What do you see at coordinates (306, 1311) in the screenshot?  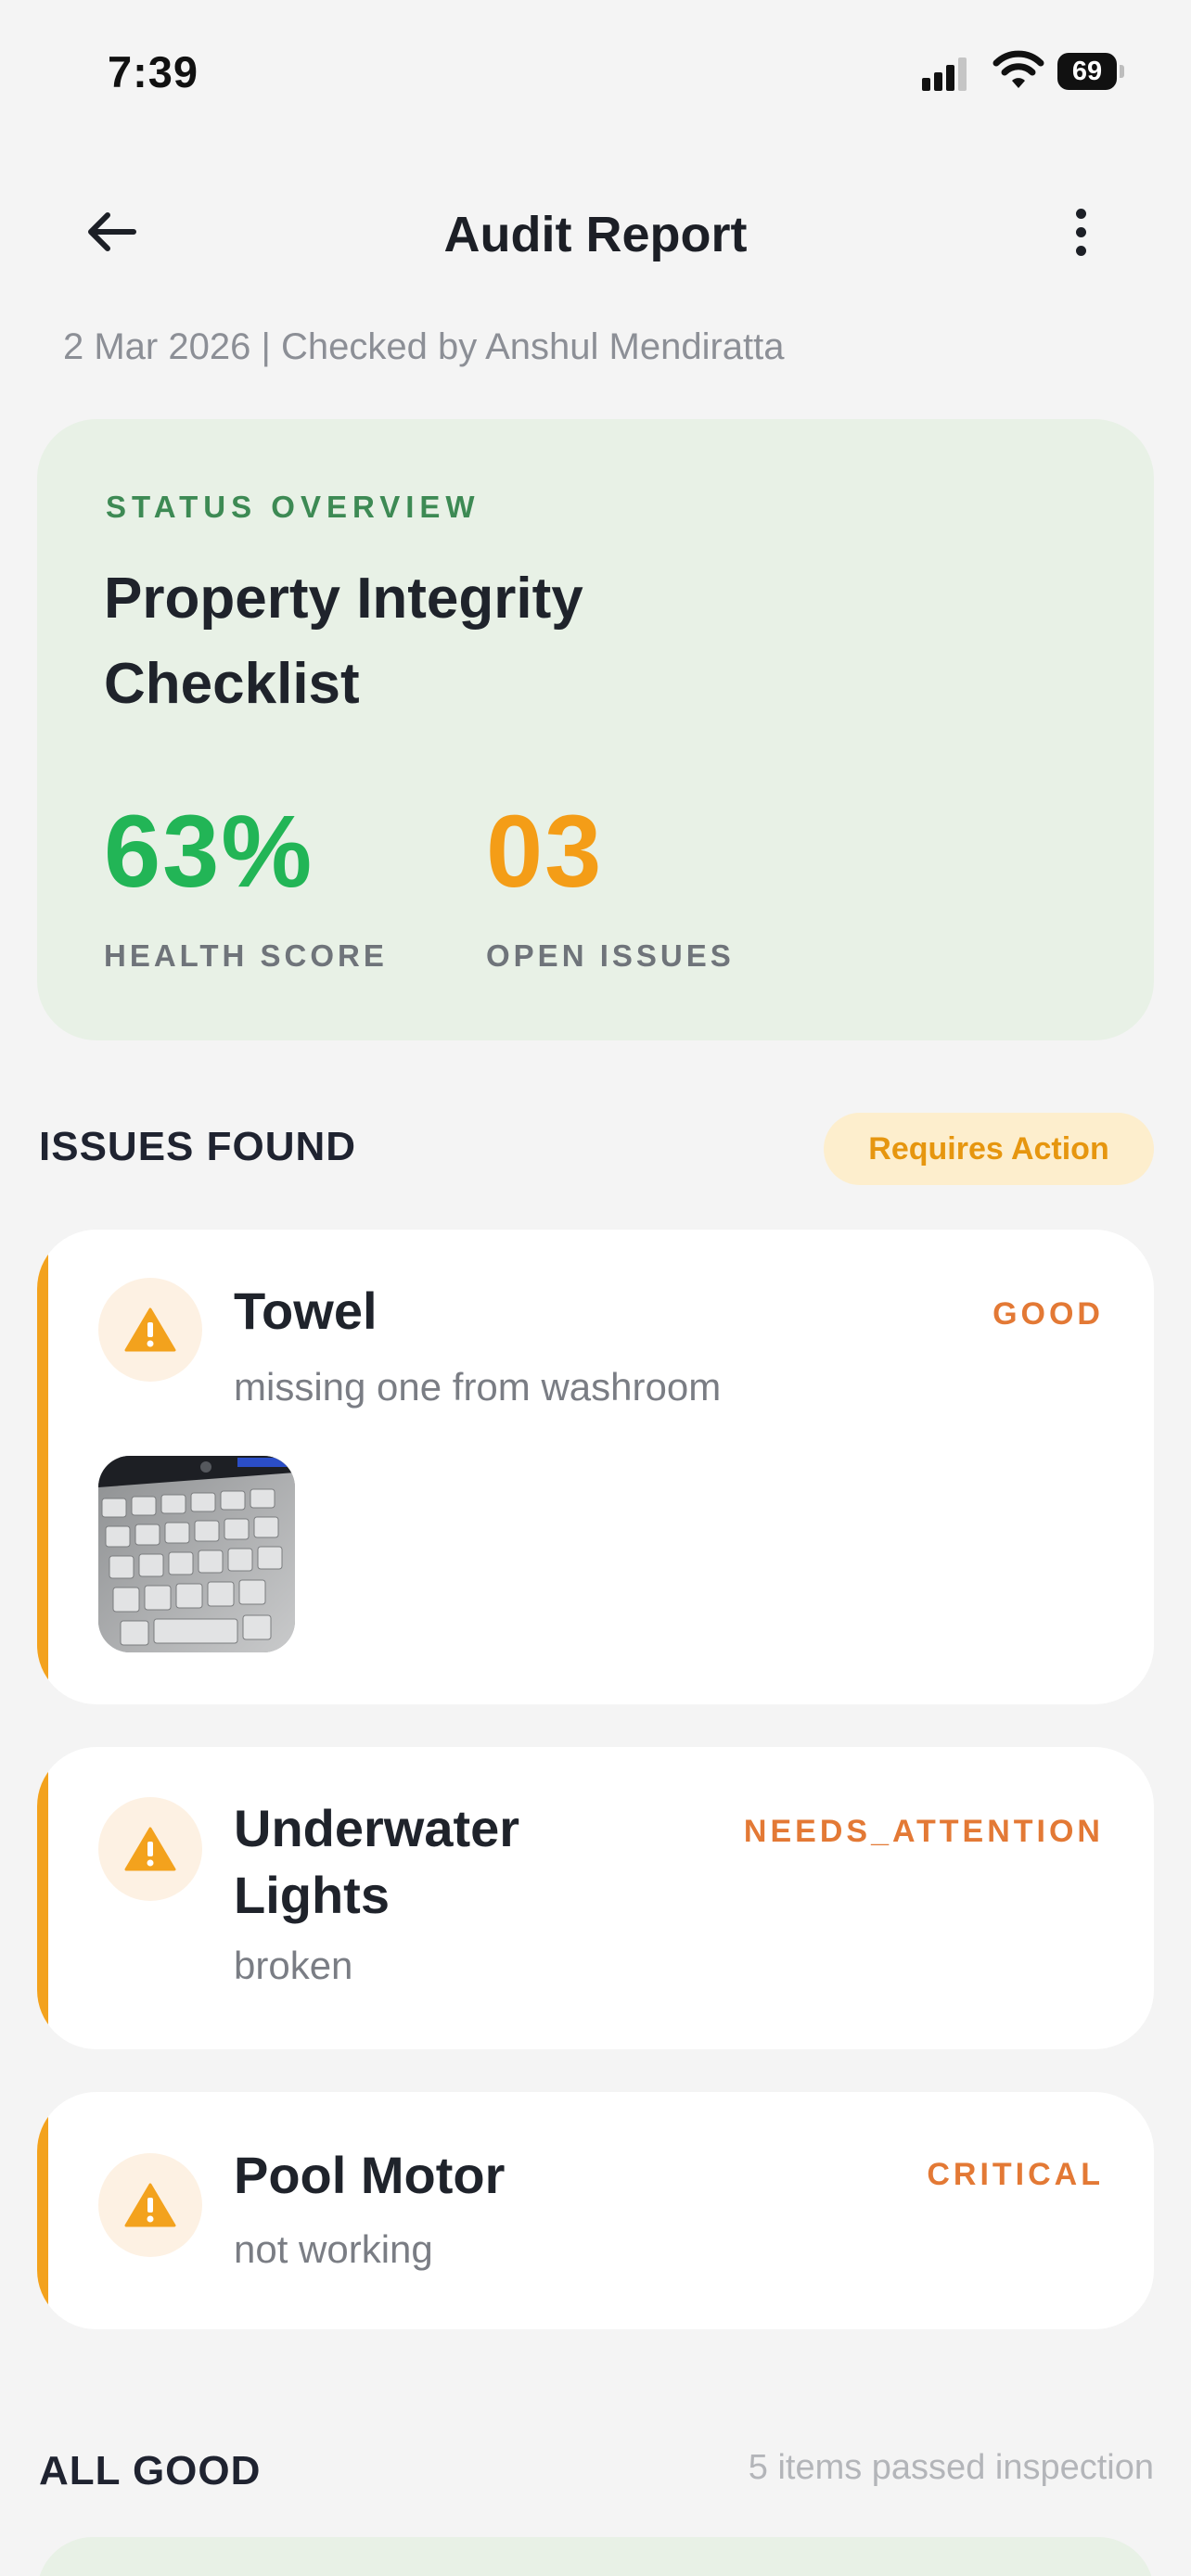 I see `issue-name: Towel` at bounding box center [306, 1311].